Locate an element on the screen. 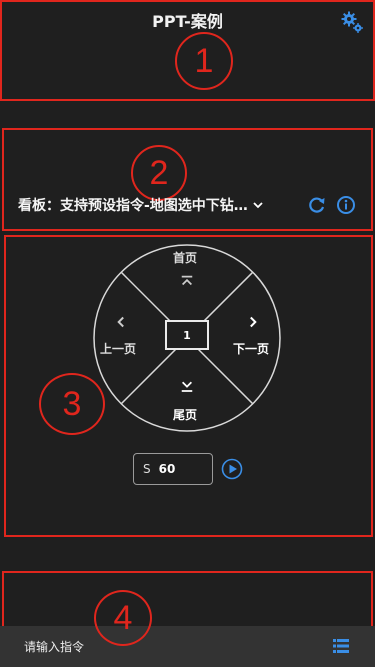 This screenshot has height=667, width=375. previous-page-button: 上一页 is located at coordinates (118, 348).